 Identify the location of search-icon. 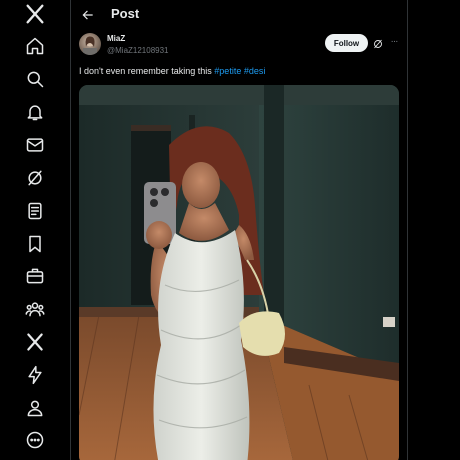
(35, 79).